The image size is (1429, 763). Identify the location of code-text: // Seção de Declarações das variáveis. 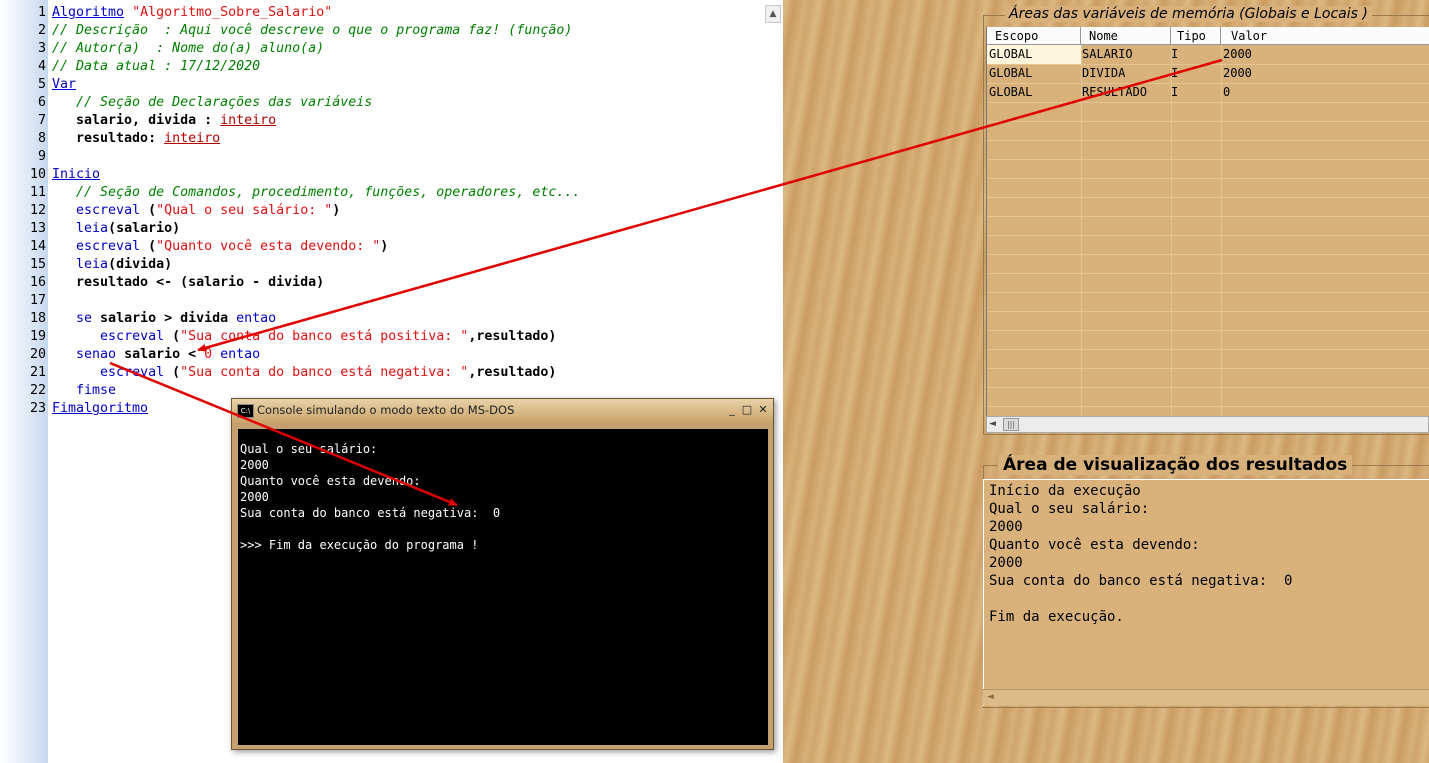
(212, 103).